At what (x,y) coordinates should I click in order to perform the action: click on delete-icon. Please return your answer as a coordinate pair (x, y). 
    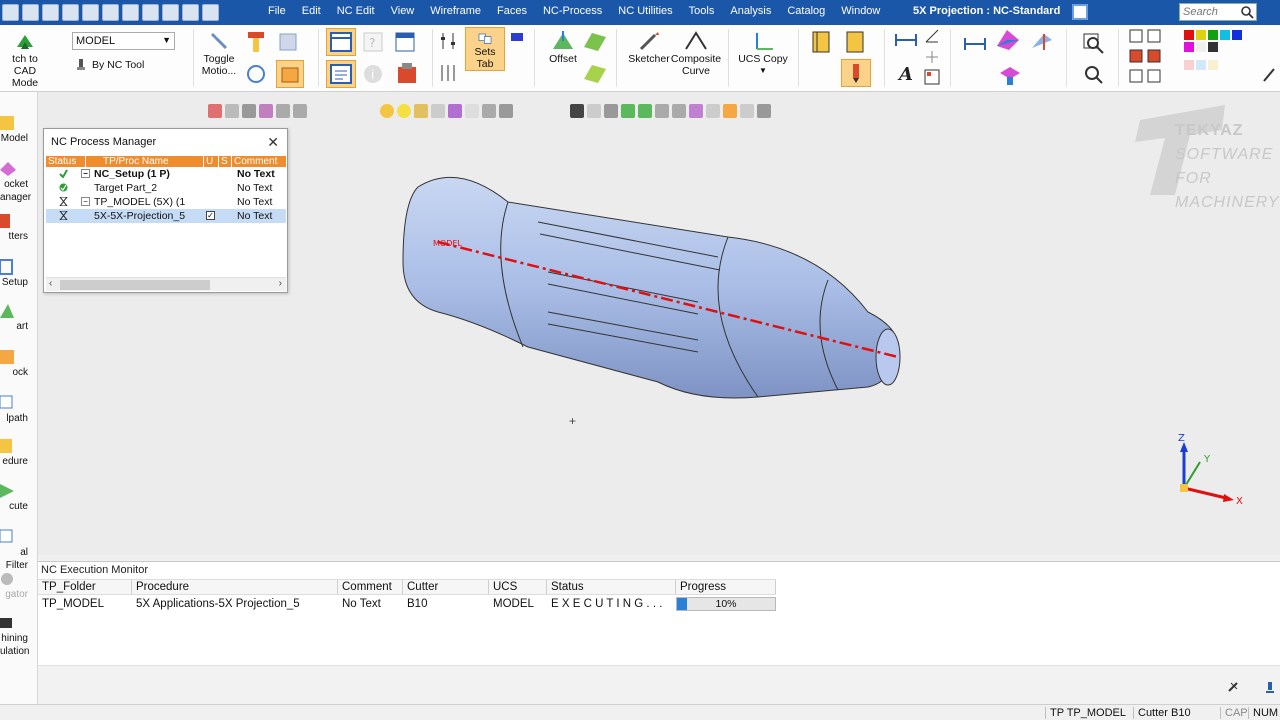
    Looking at the image, I should click on (215, 111).